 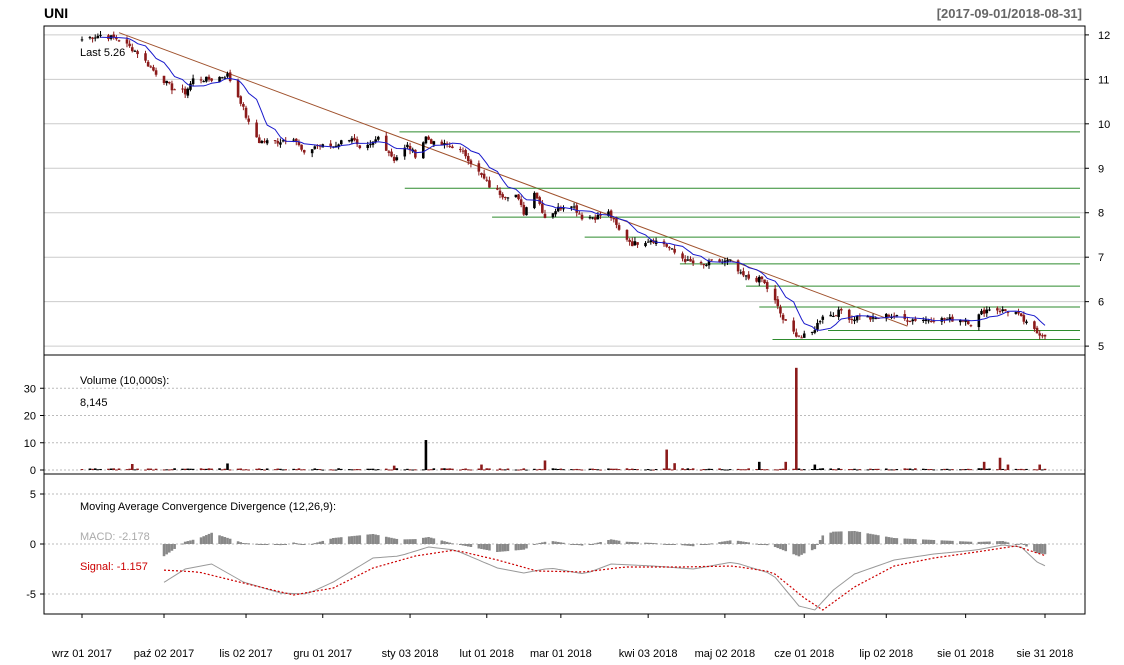 I want to click on macd-tick-label: -5, so click(x=31, y=595).